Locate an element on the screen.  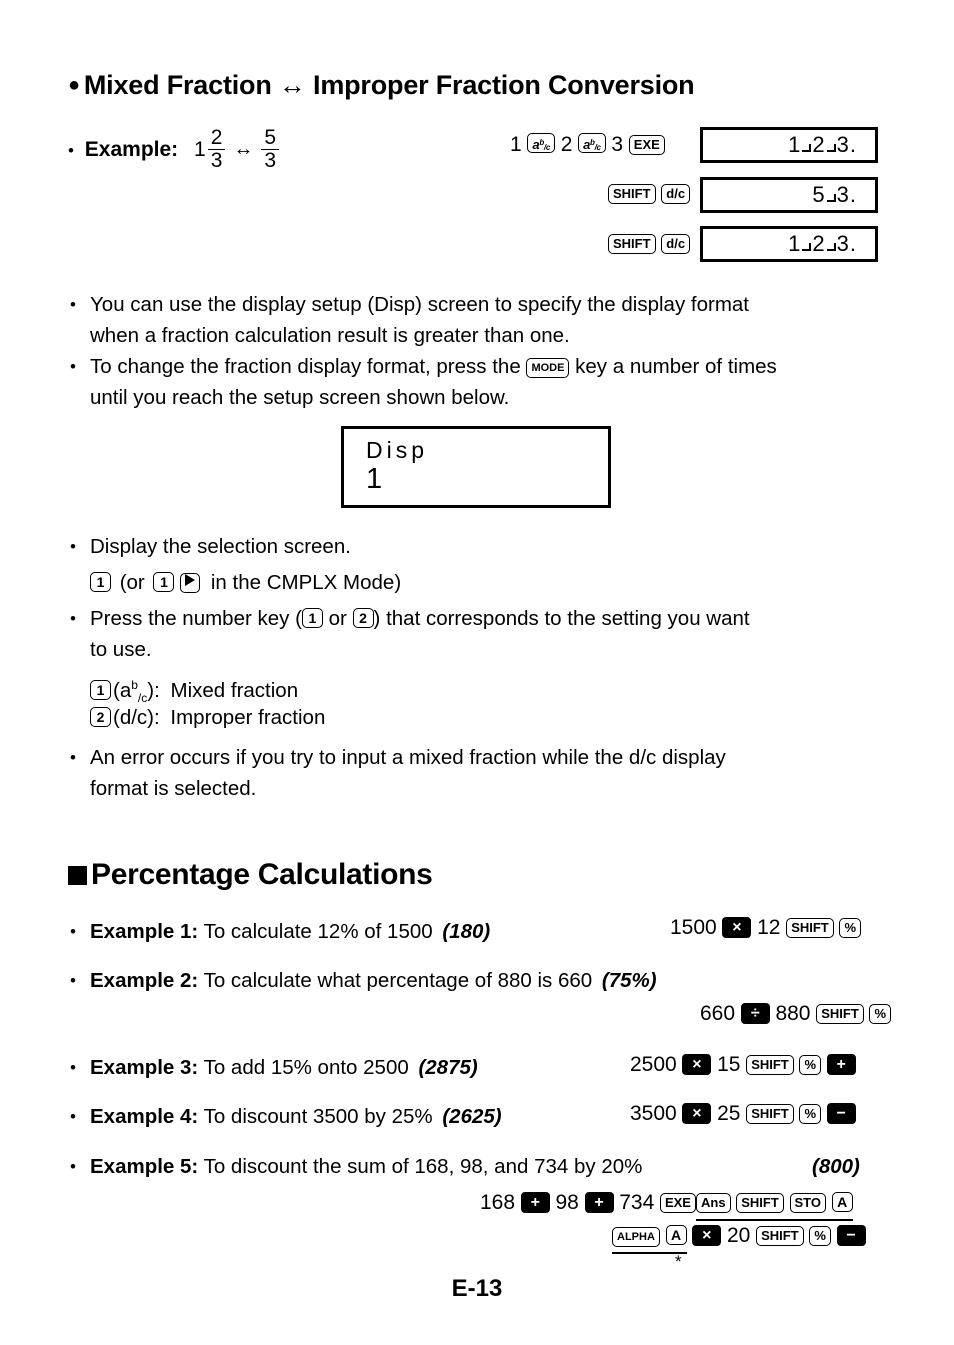
example-label: Example: is located at coordinates (131, 149).